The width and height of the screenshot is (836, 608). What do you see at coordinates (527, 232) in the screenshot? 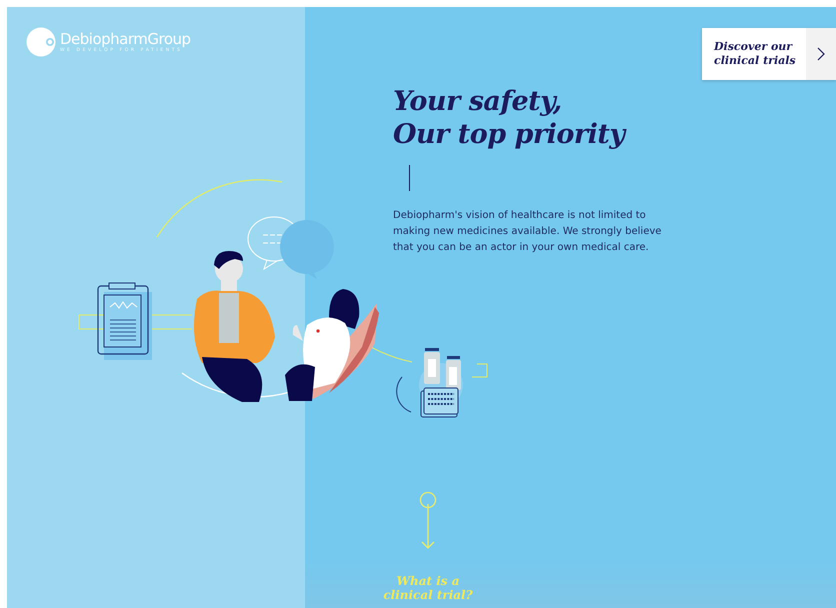
I see `hero-description: Debiopharm's vision of healthcare is not limited to making new medicines available. We strongly believe that you can be an actor in your own medical care.` at bounding box center [527, 232].